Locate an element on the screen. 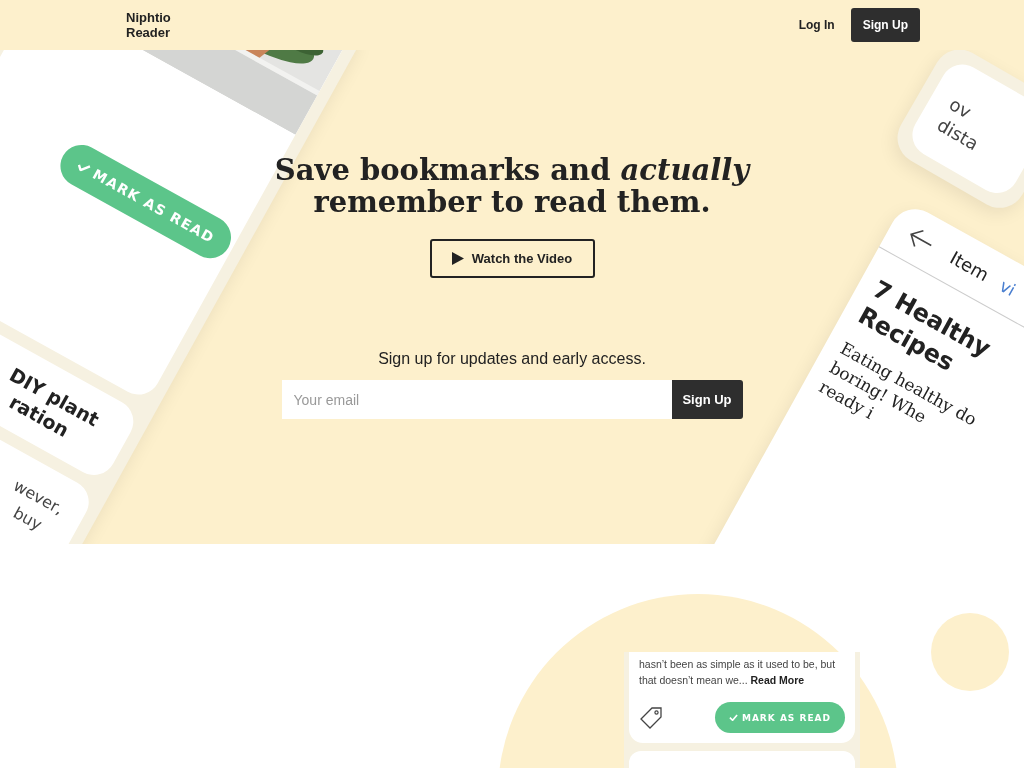 The height and width of the screenshot is (768, 1024). check-icon is located at coordinates (733, 717).